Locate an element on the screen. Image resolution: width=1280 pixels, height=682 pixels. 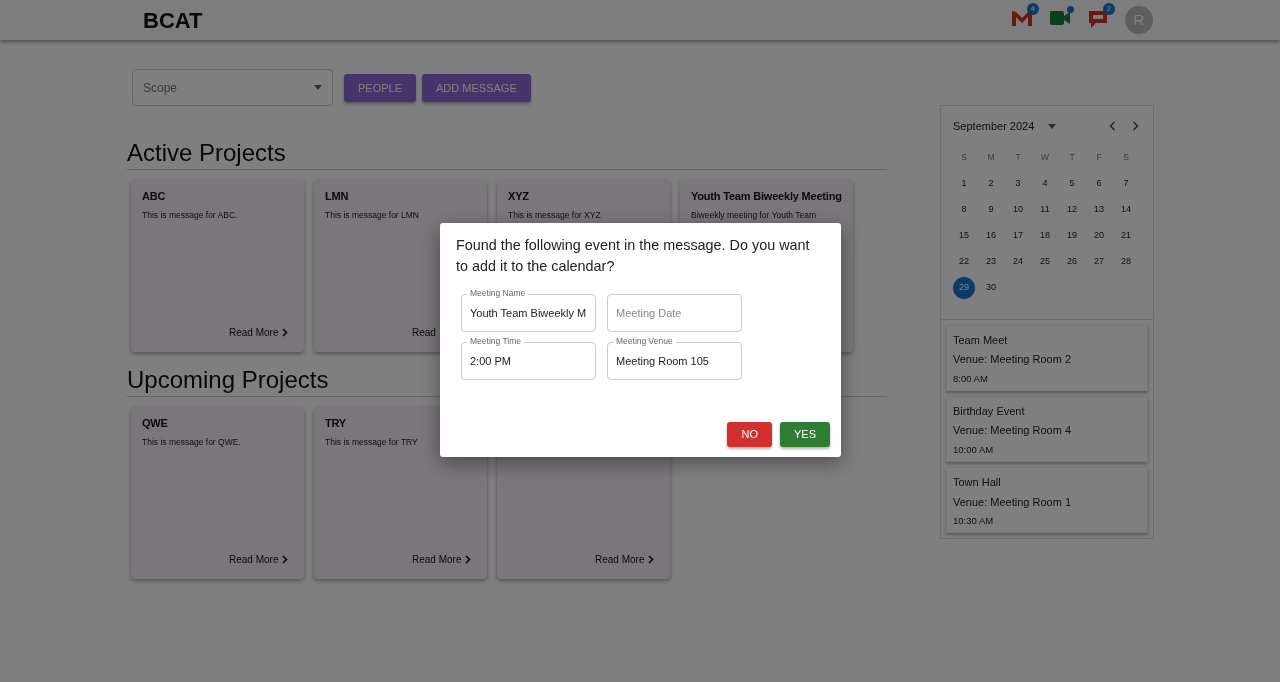
weekday-label: M is located at coordinates (991, 157).